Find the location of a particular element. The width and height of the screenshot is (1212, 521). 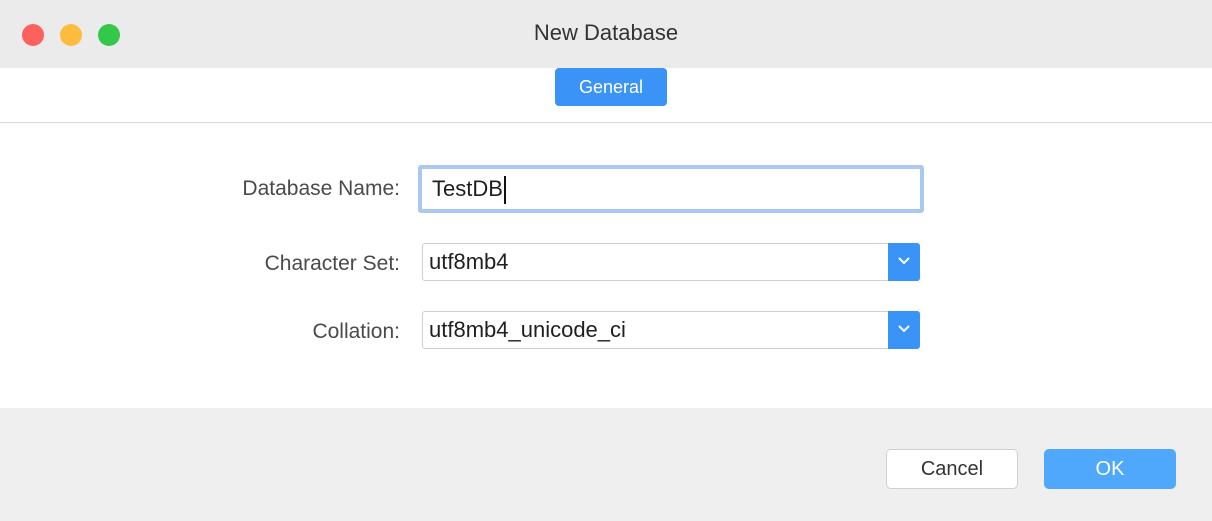

database-name-label: Database Name: is located at coordinates (321, 188).